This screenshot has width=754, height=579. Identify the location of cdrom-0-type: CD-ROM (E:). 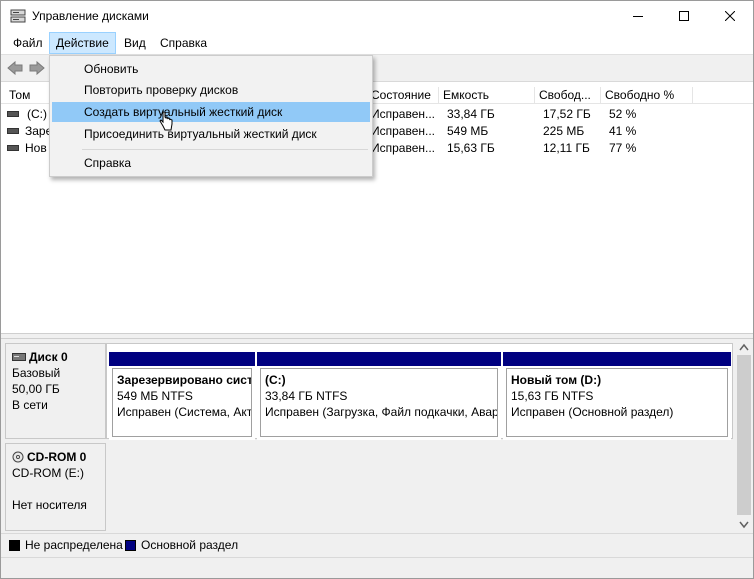
(48, 473).